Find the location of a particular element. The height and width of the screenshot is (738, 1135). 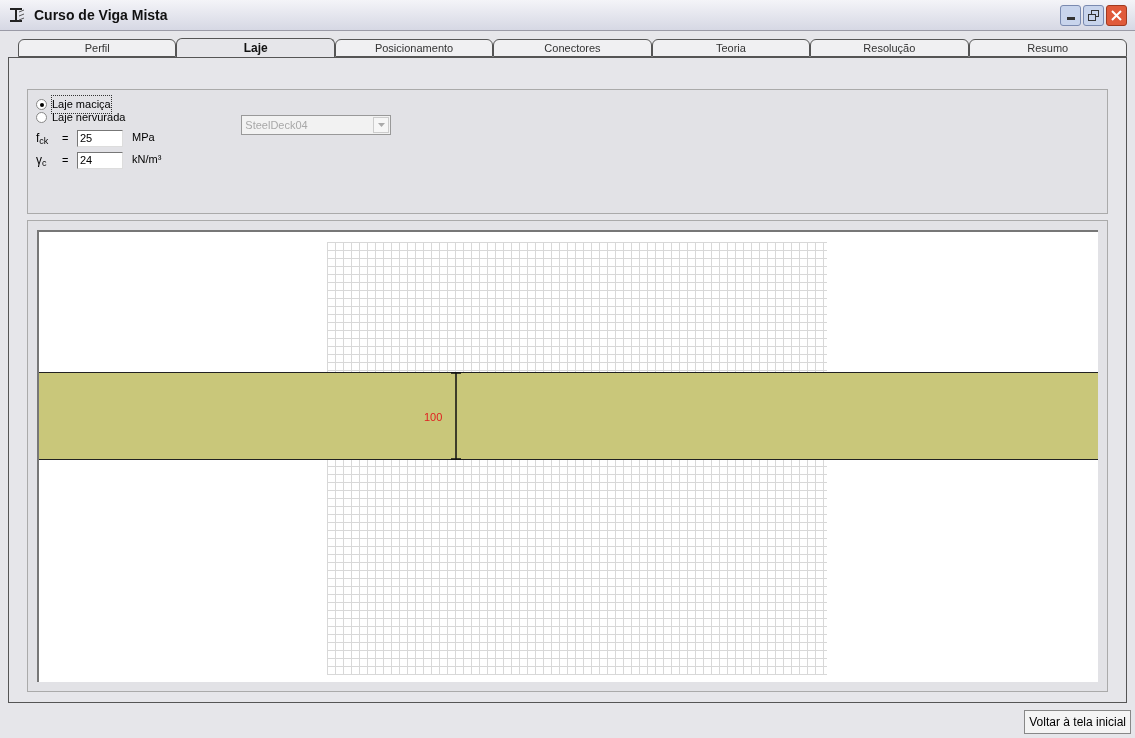

tab: Resumo is located at coordinates (1047, 48).